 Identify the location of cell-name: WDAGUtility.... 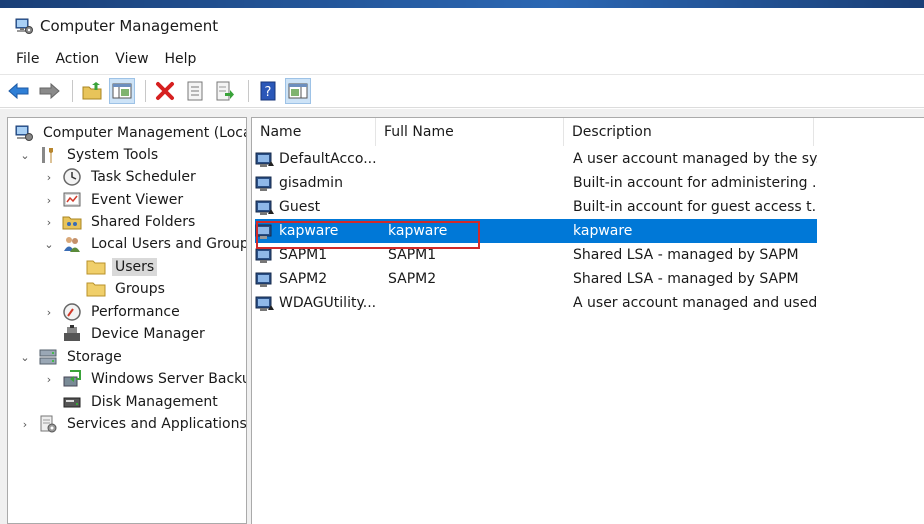
(319, 303).